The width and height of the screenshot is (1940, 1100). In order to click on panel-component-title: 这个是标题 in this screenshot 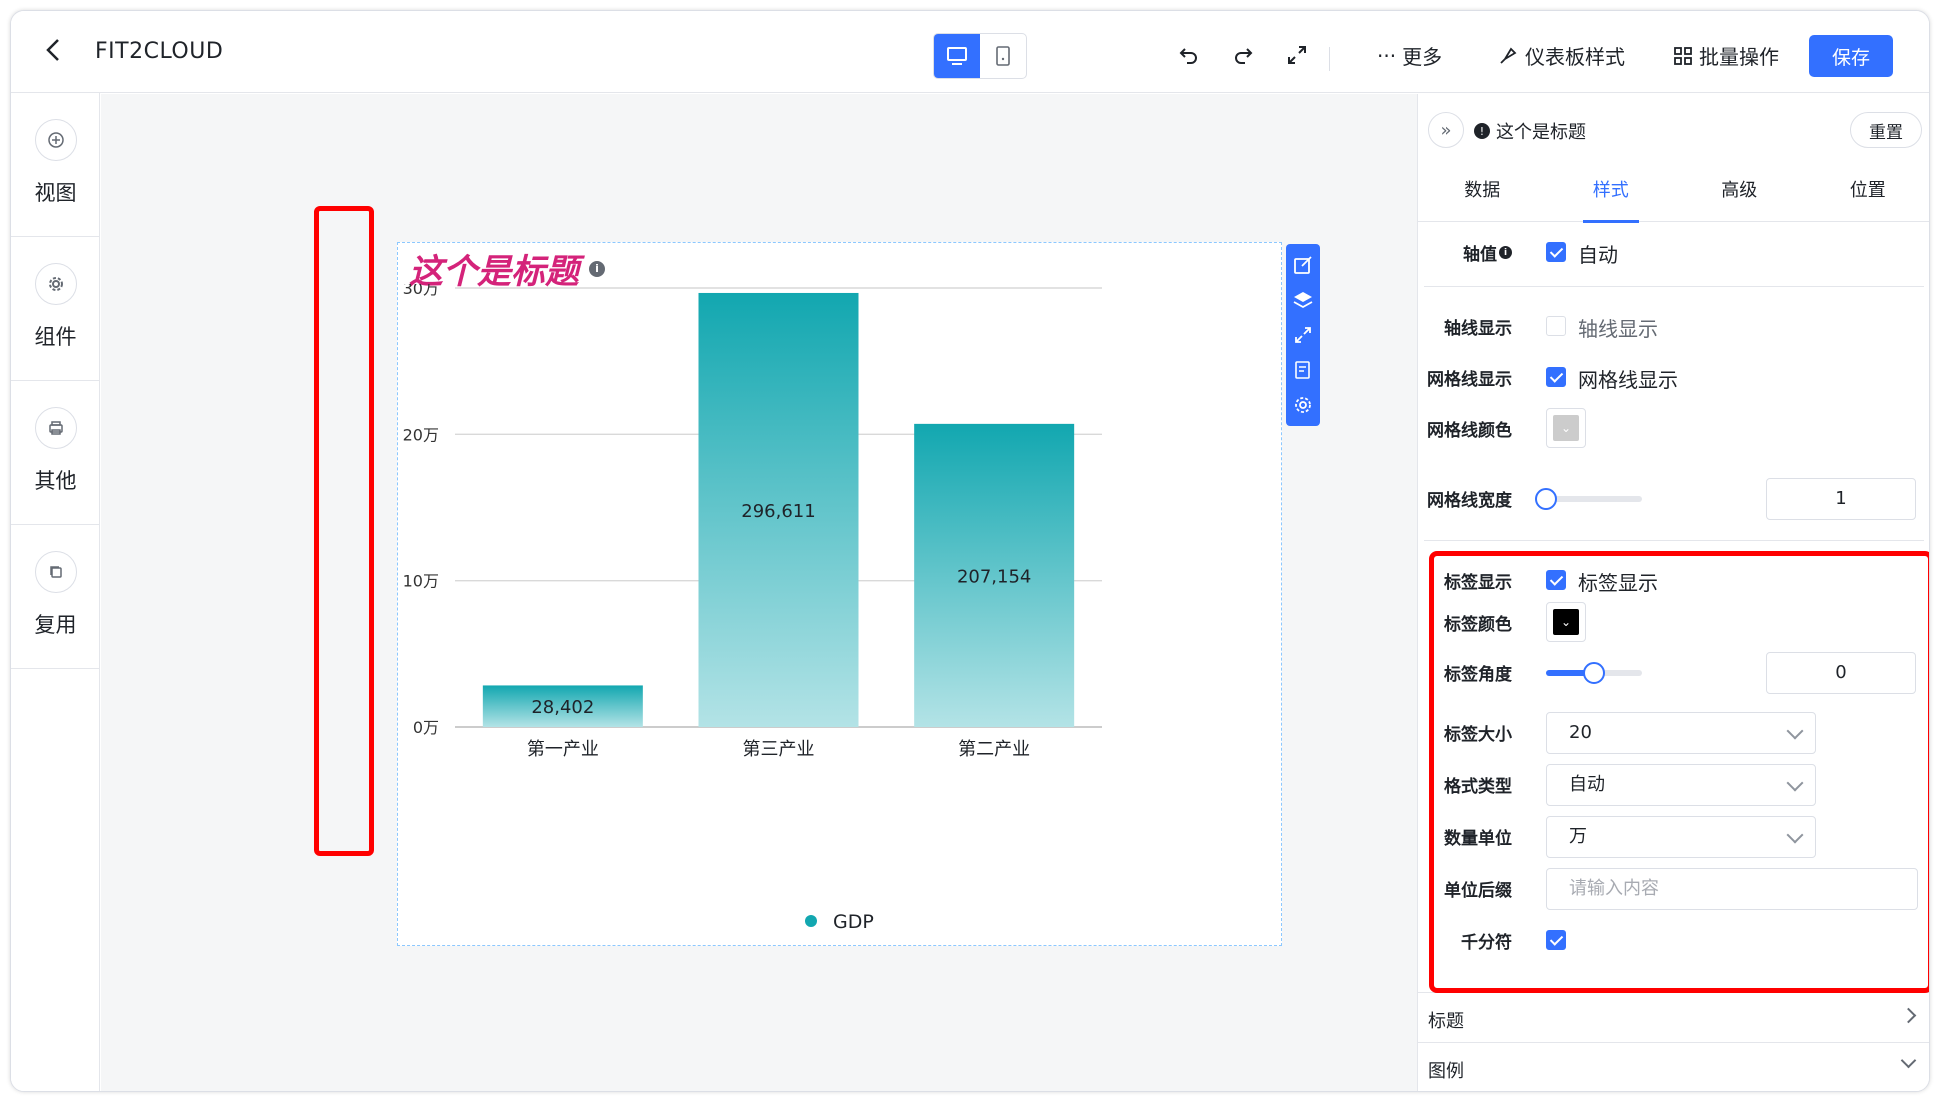, I will do `click(1541, 132)`.